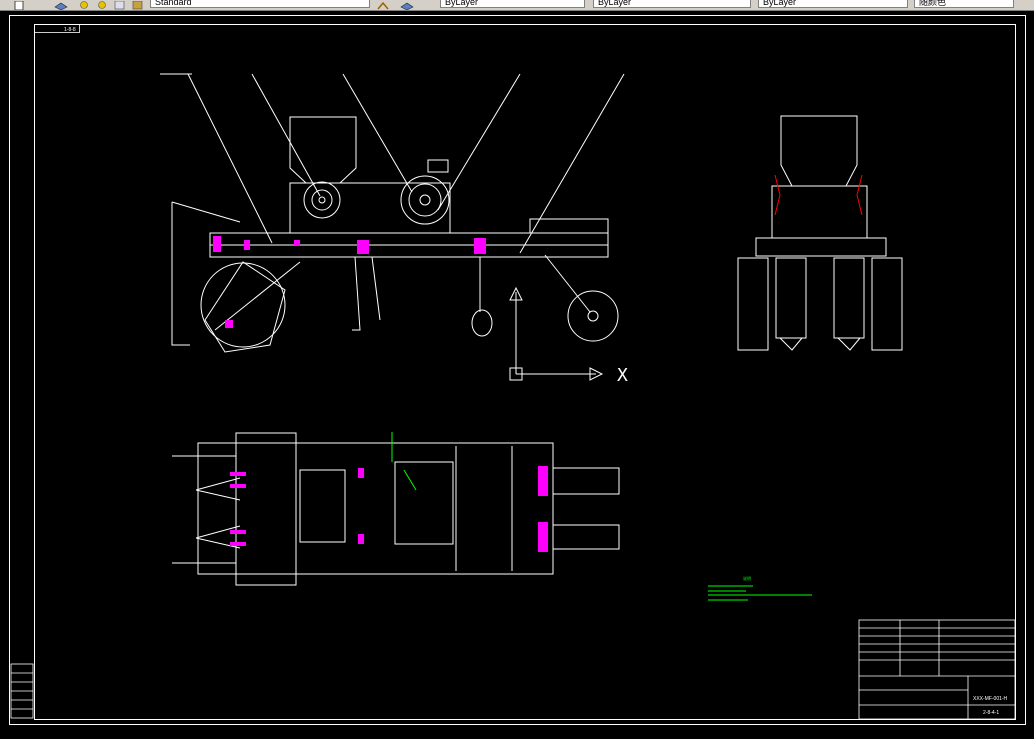 Image resolution: width=1034 pixels, height=739 pixels. I want to click on linetype-select: ByLayer, so click(672, 4).